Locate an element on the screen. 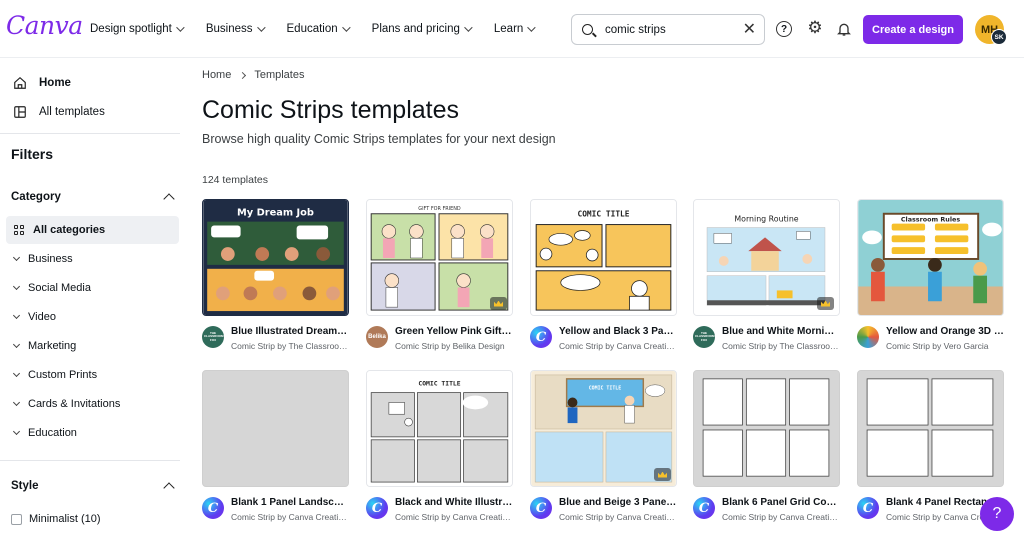 The height and width of the screenshot is (542, 1024). style-minimalist-checkbox: Minimalist (10) is located at coordinates (56, 519).